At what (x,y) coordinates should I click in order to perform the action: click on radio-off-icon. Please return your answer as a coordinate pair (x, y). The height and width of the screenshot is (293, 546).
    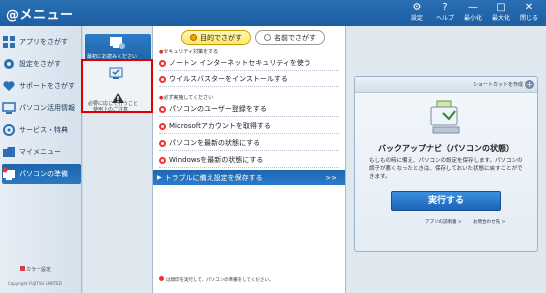
    Looking at the image, I should click on (267, 37).